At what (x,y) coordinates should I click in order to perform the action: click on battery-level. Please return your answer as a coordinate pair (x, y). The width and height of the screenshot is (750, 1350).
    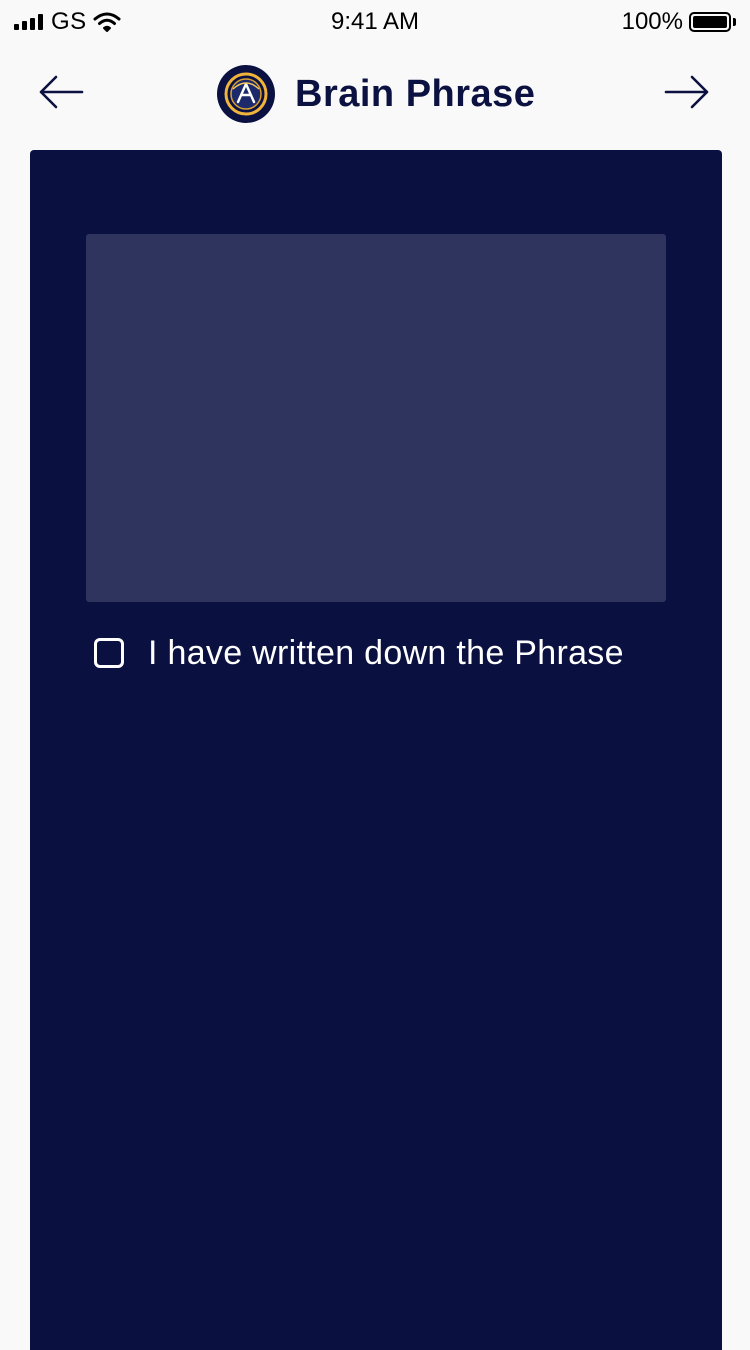
    Looking at the image, I should click on (710, 22).